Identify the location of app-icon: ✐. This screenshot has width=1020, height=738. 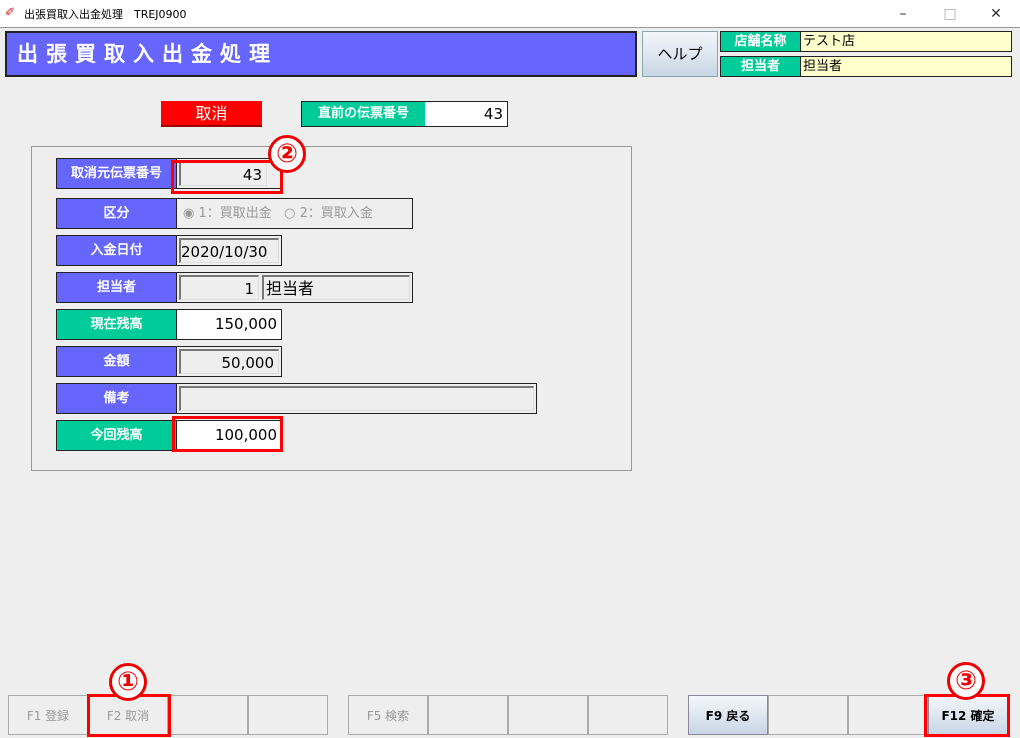
(10, 12).